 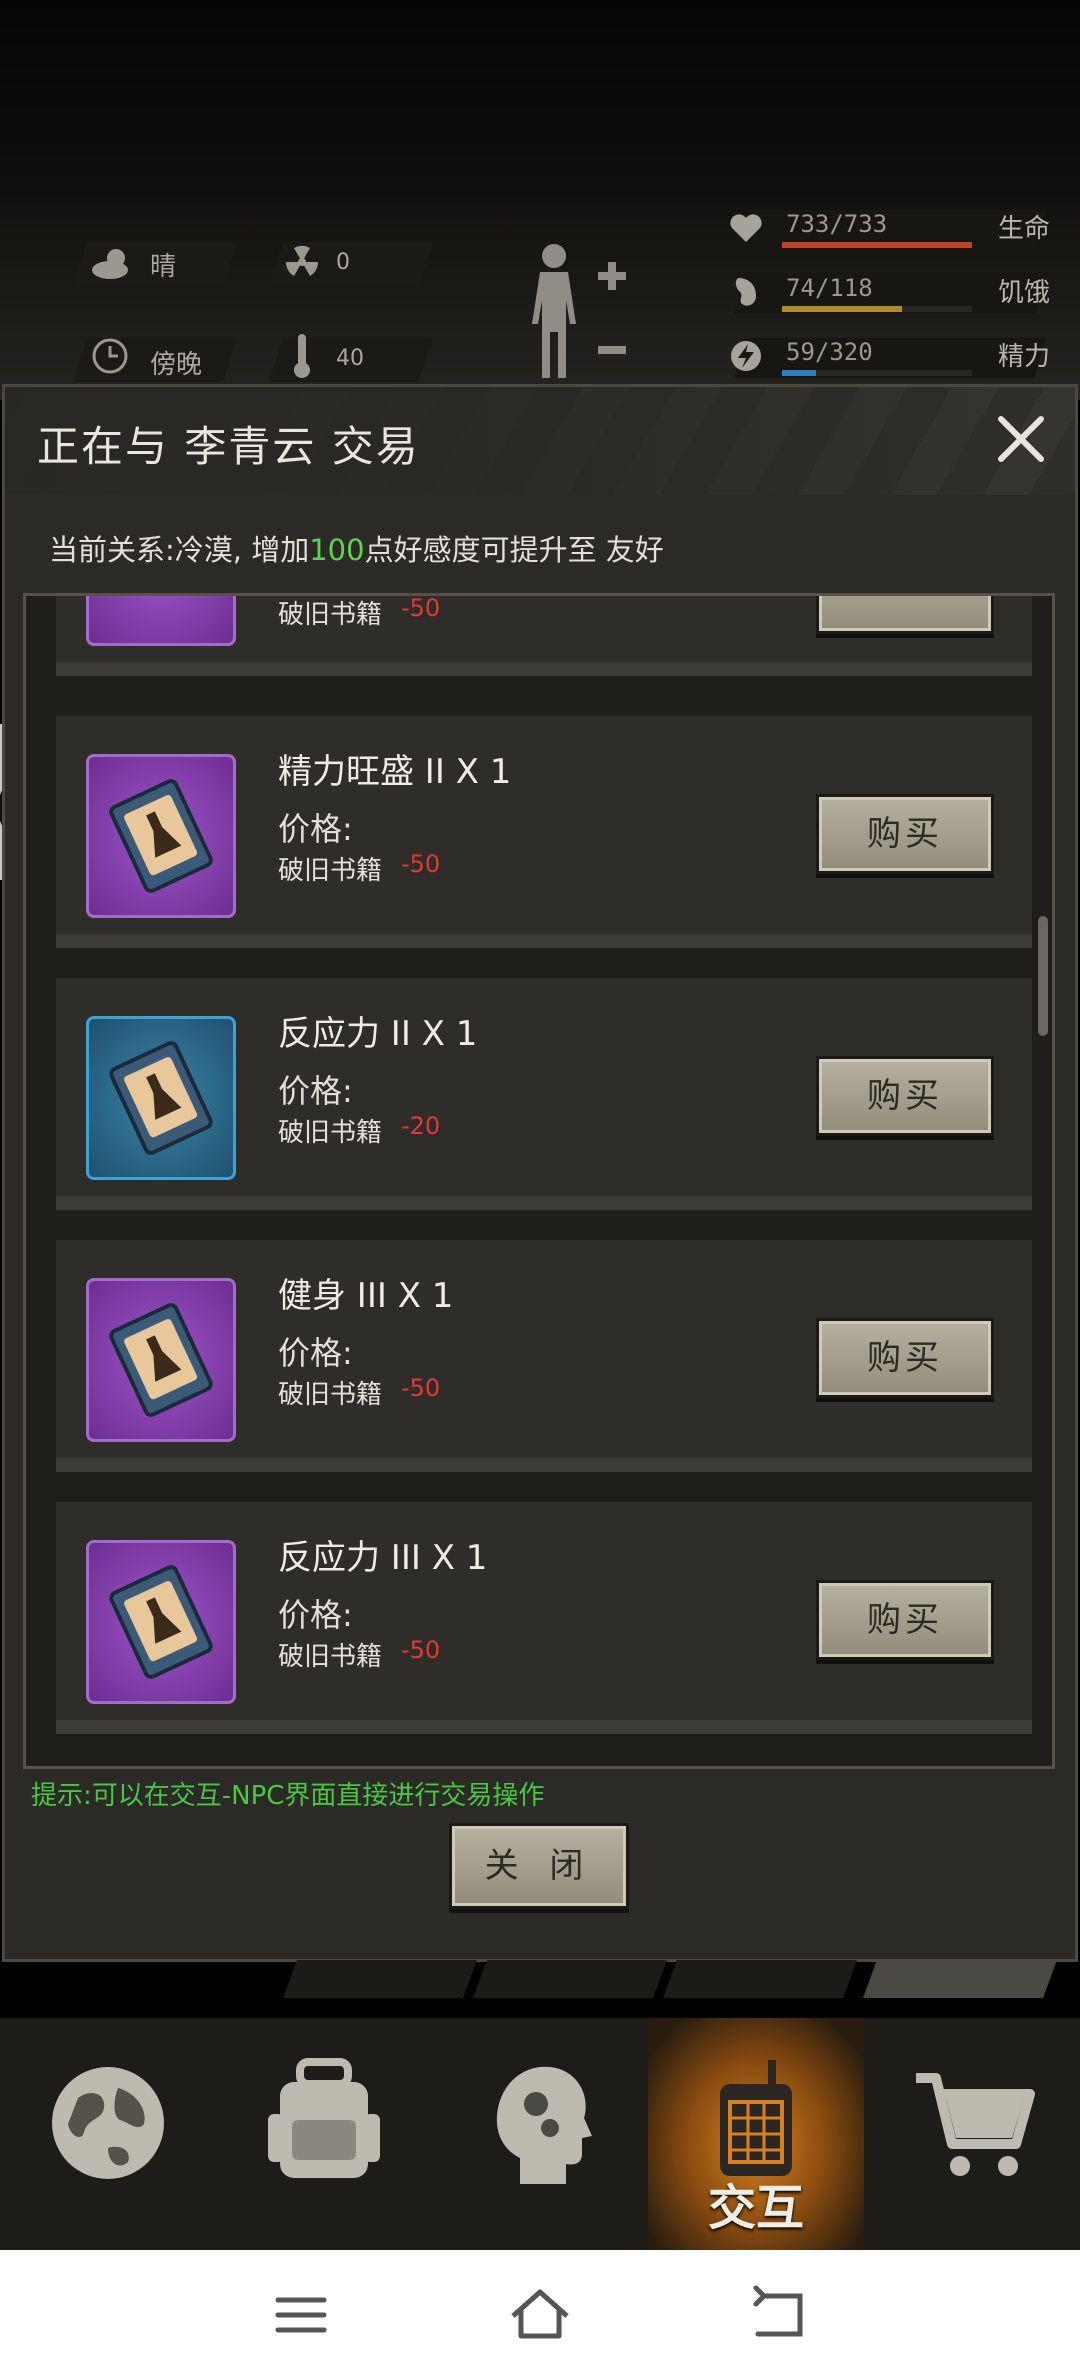 I want to click on energy-icon, so click(x=746, y=356).